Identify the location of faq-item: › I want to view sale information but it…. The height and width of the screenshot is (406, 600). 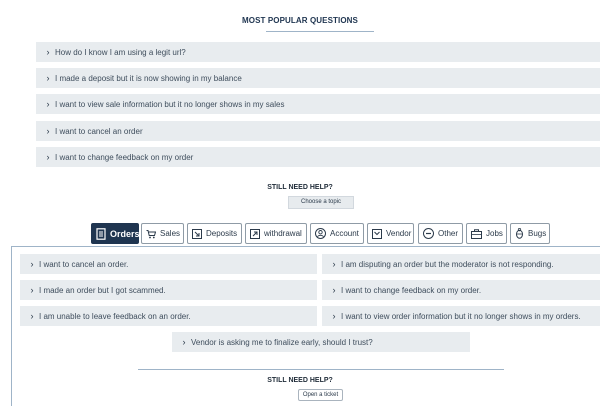
(318, 104).